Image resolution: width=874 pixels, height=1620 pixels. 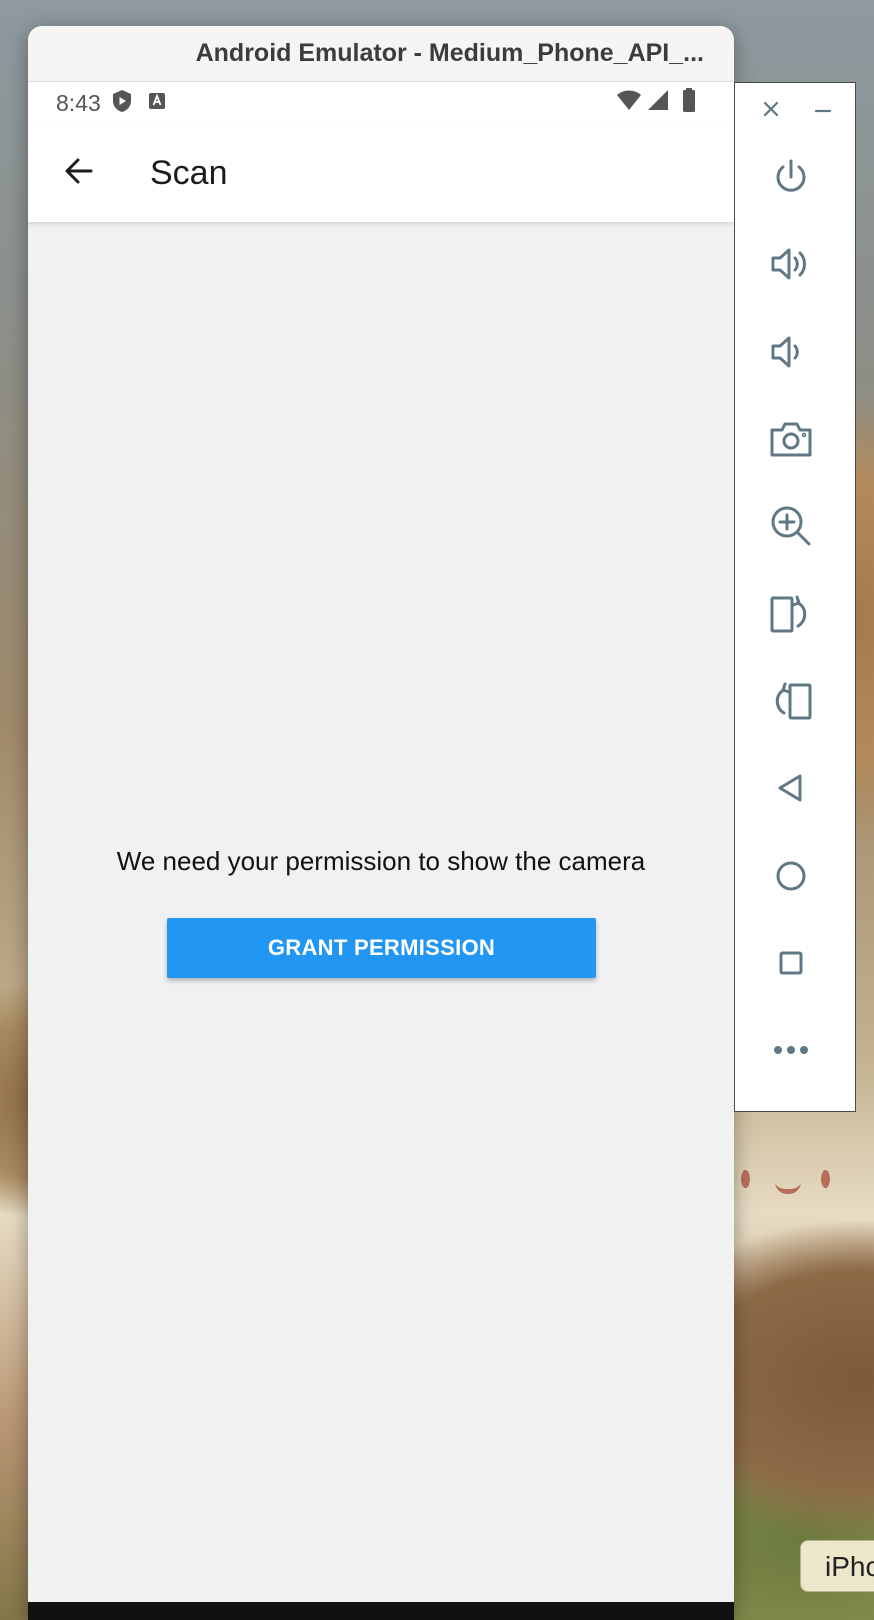 I want to click on play-protect-icon, so click(x=122, y=103).